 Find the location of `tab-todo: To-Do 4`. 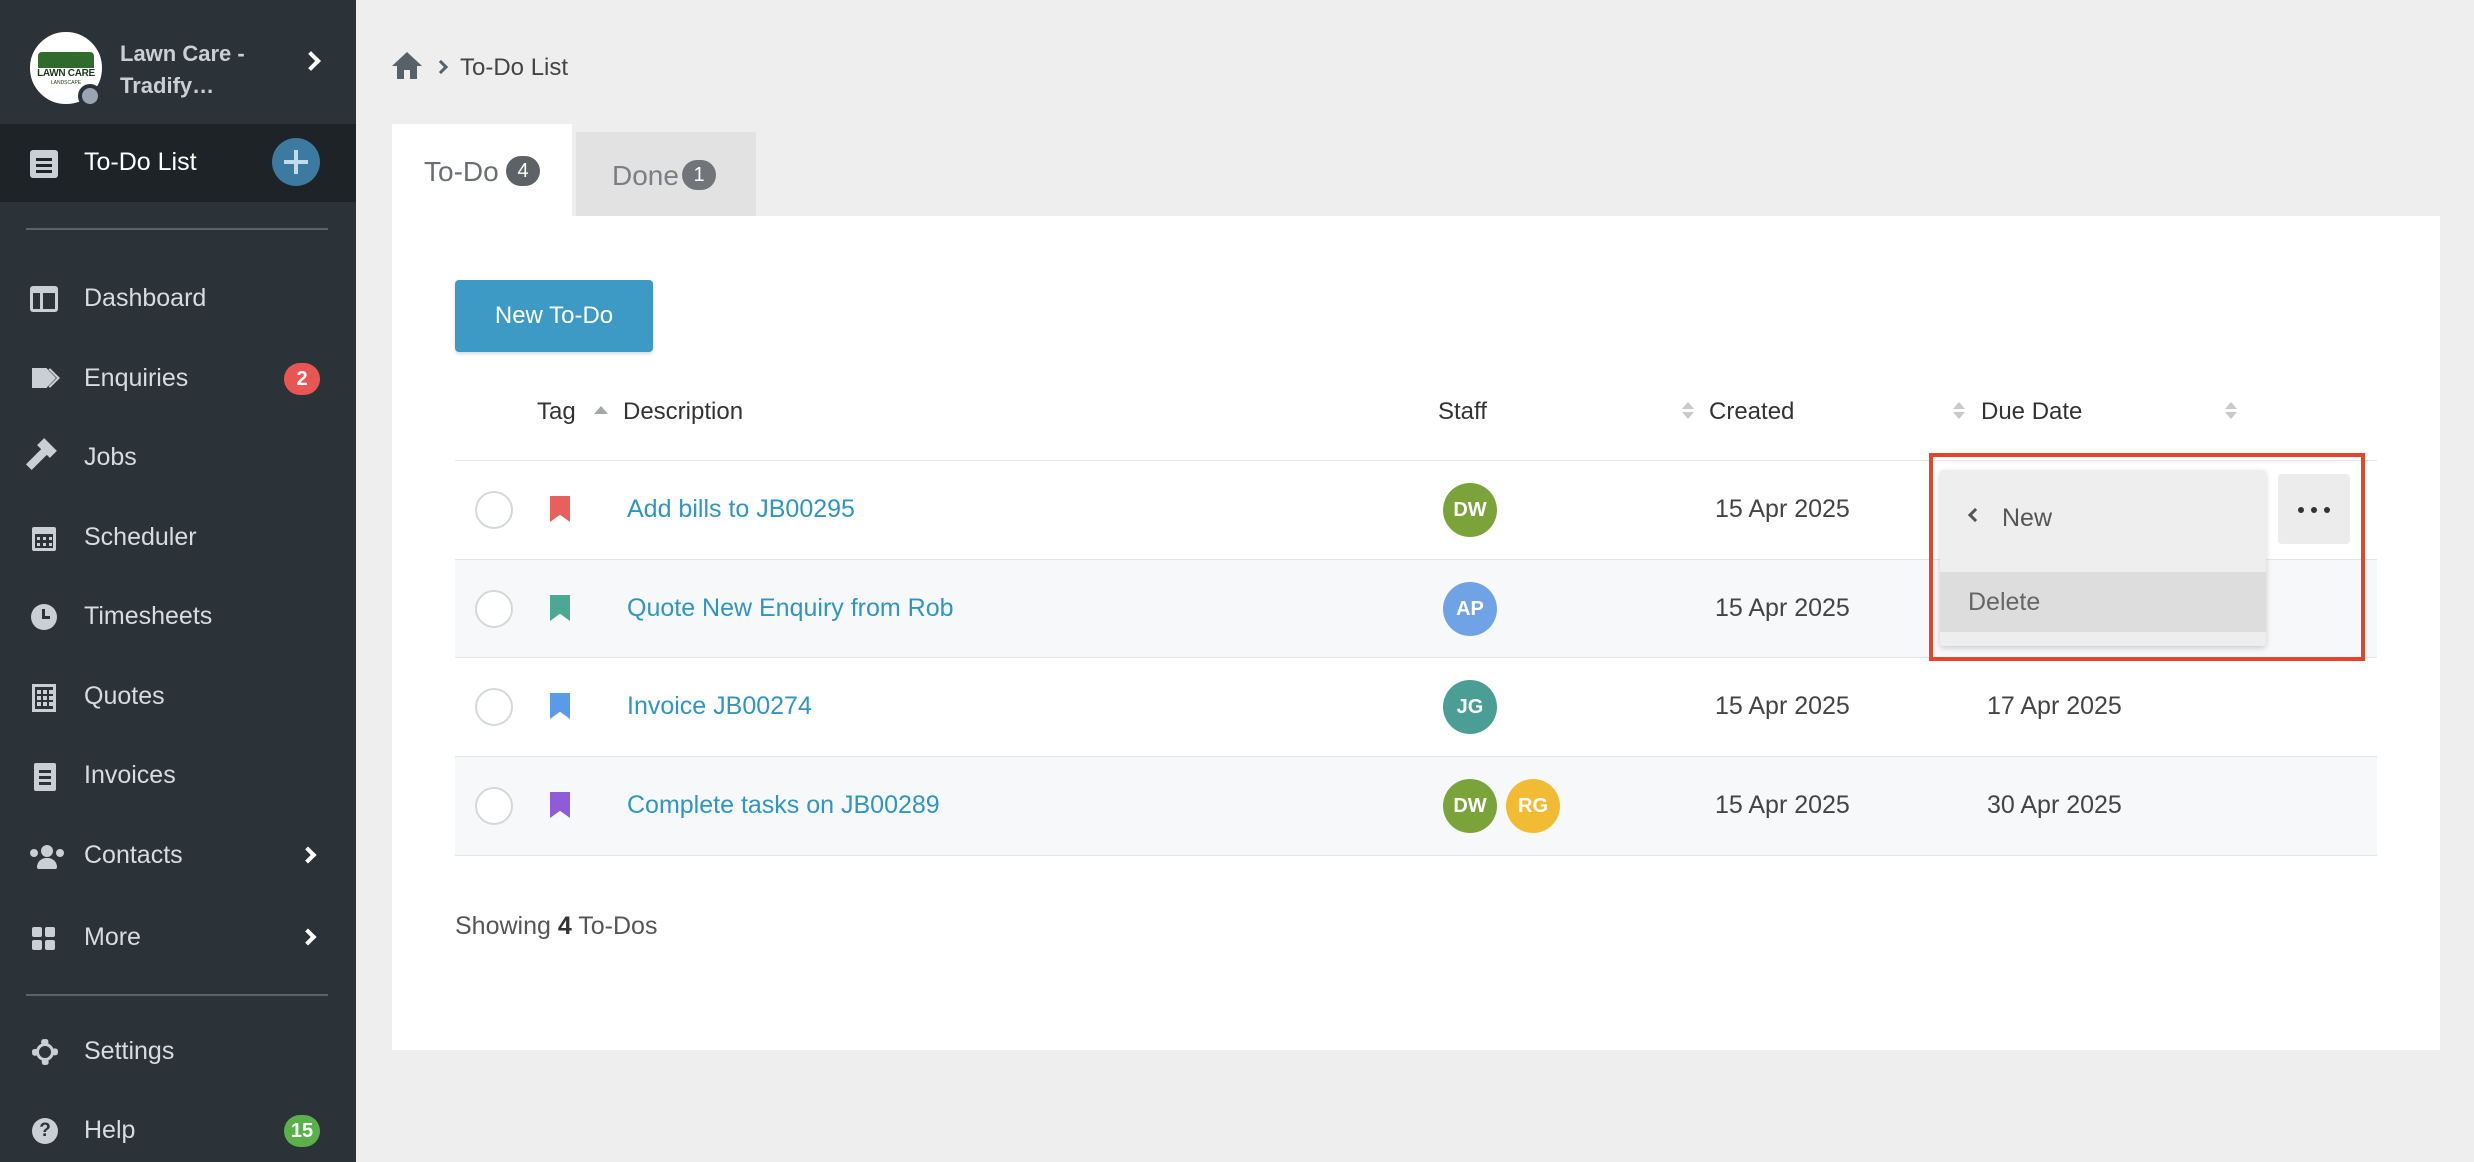

tab-todo: To-Do 4 is located at coordinates (482, 171).